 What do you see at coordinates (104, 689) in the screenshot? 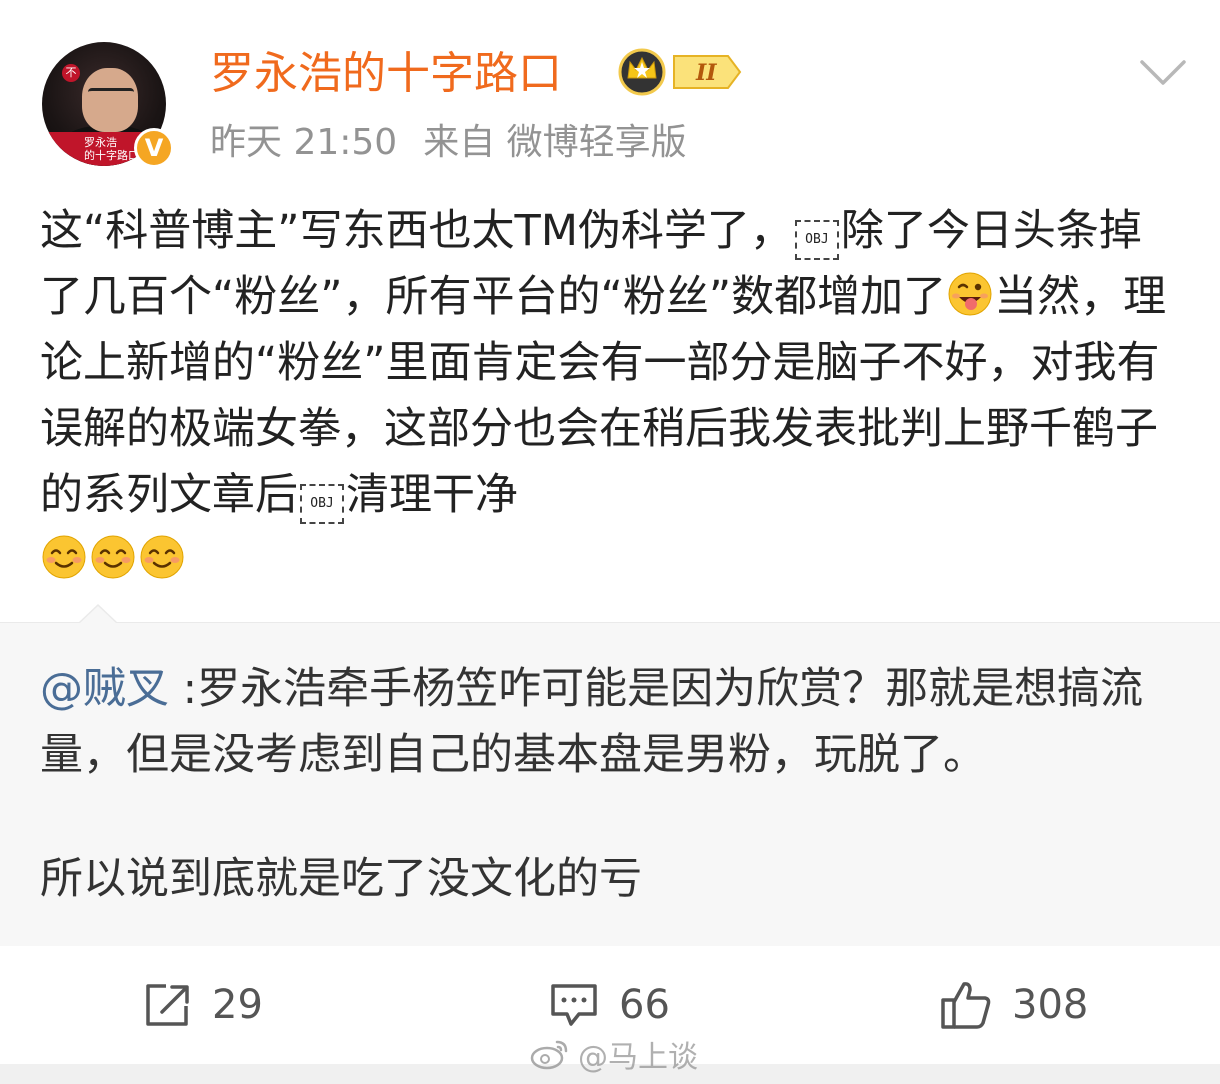
I see `retweet-mention-link: @贼叉` at bounding box center [104, 689].